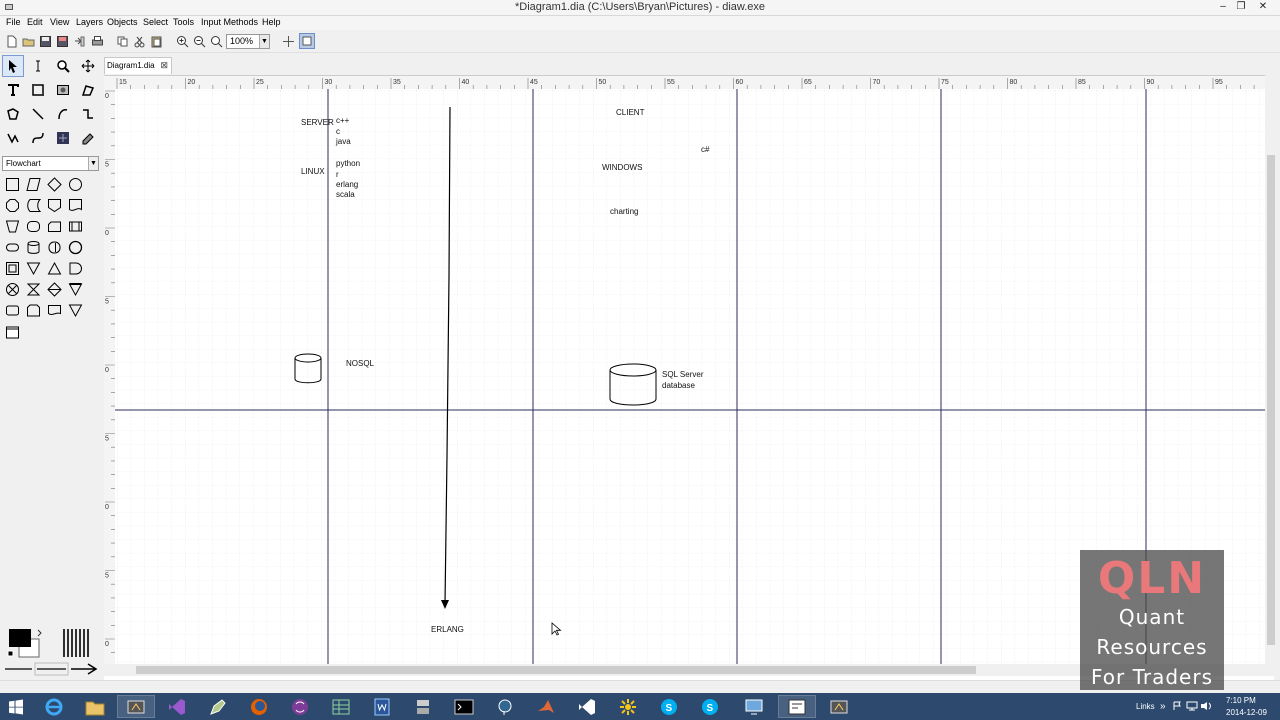 The height and width of the screenshot is (720, 1280). I want to click on clock-time: 7:10 PM, so click(1241, 700).